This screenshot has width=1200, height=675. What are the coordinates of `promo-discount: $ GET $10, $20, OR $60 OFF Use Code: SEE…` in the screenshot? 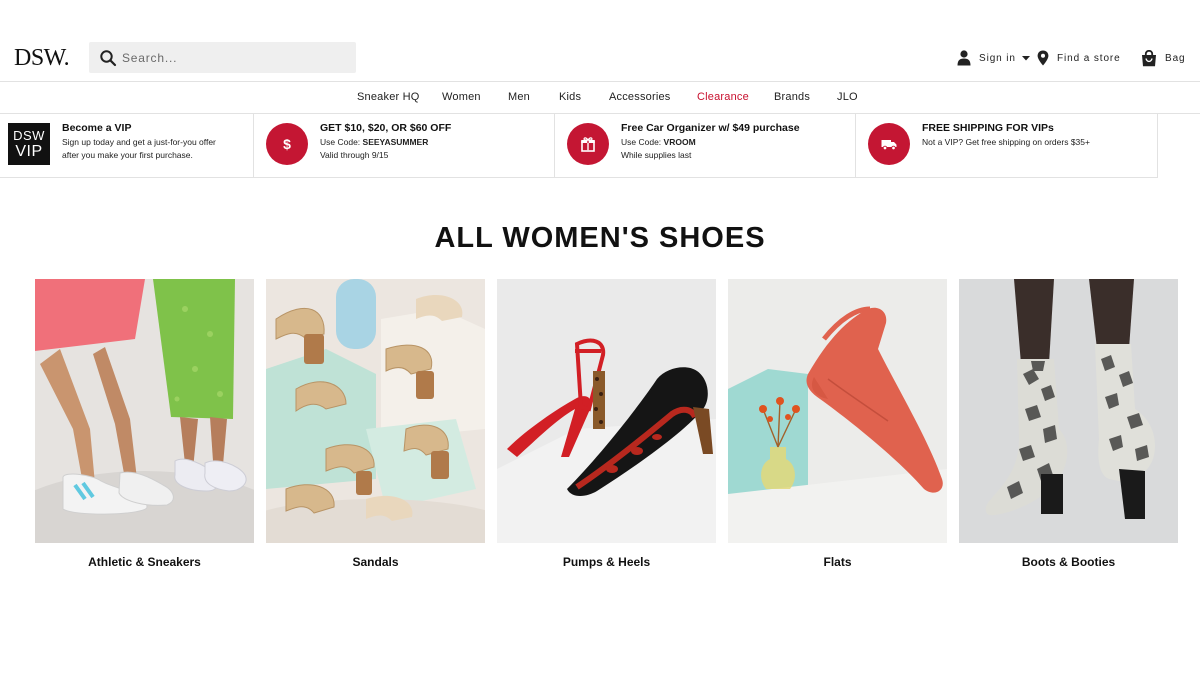 It's located at (404, 146).